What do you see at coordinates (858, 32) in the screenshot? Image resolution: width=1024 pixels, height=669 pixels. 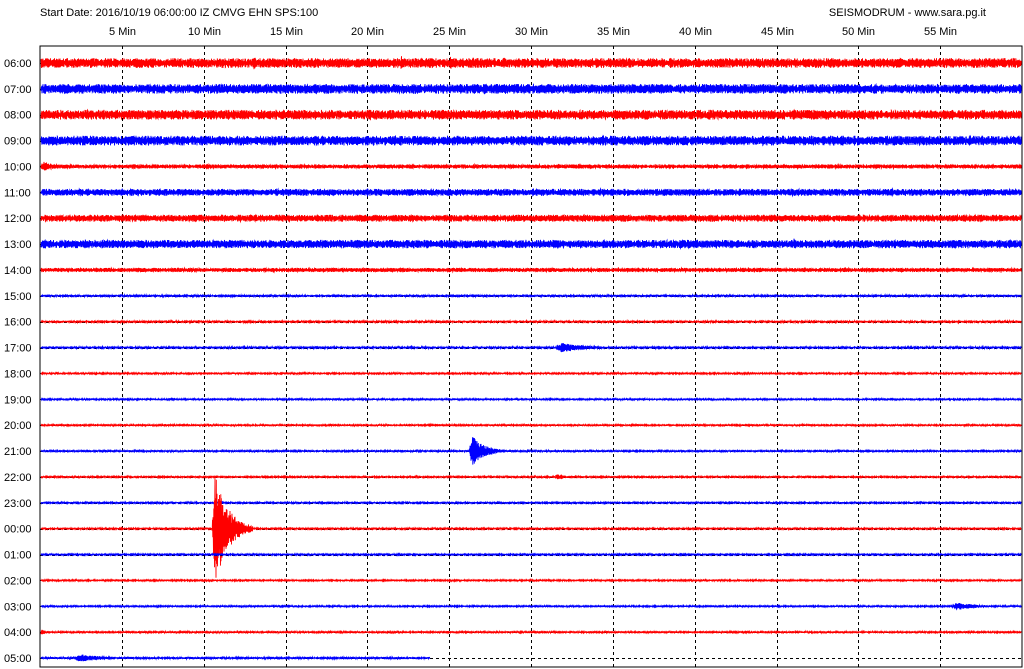 I see `x-tick-label: 50 Min` at bounding box center [858, 32].